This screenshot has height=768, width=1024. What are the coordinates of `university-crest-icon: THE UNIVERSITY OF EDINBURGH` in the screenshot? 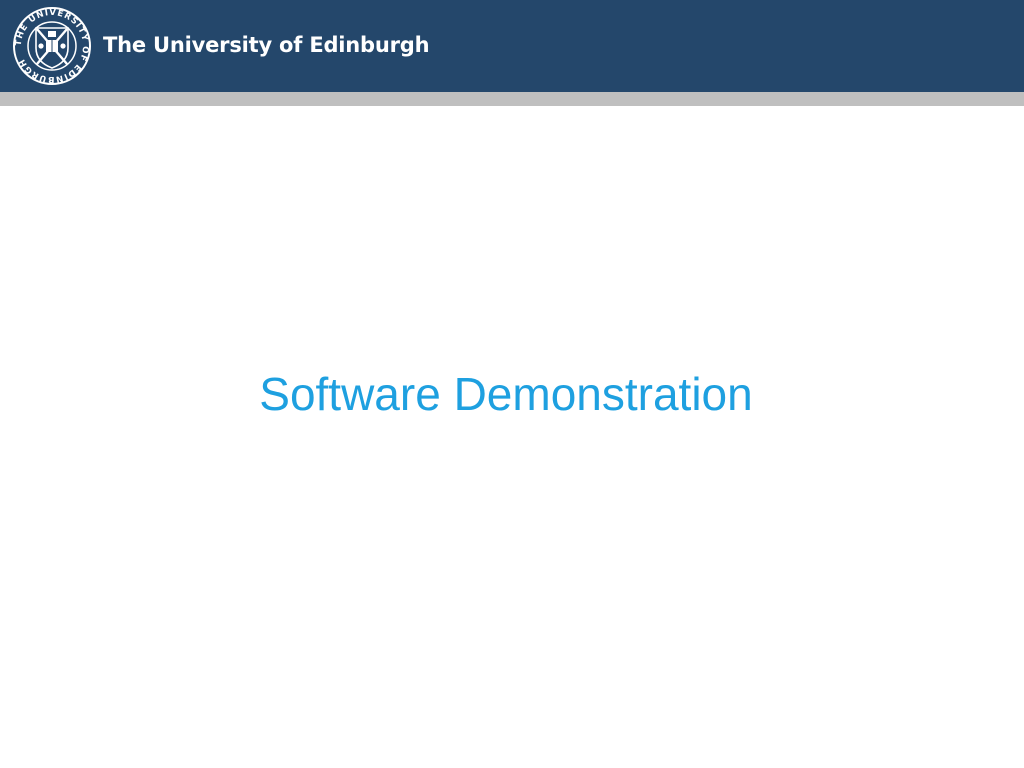 It's located at (52, 46).